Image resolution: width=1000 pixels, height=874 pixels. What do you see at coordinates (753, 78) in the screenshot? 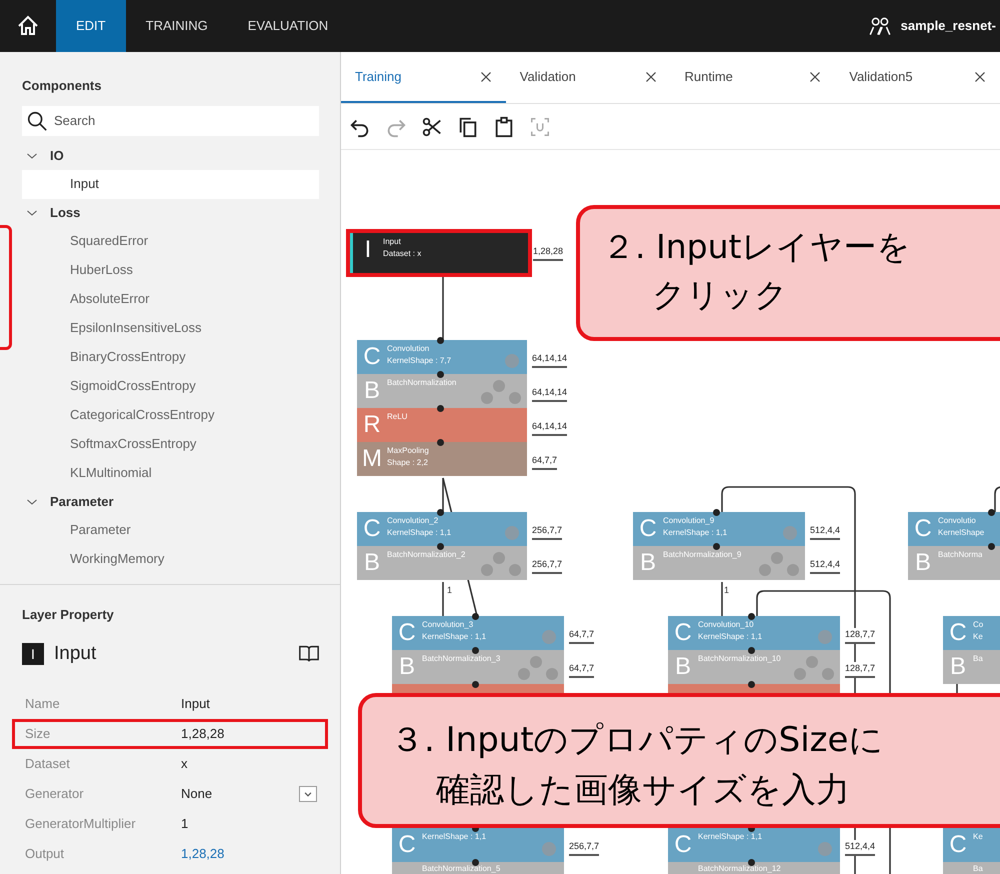
I see `editor-tab: Runtime` at bounding box center [753, 78].